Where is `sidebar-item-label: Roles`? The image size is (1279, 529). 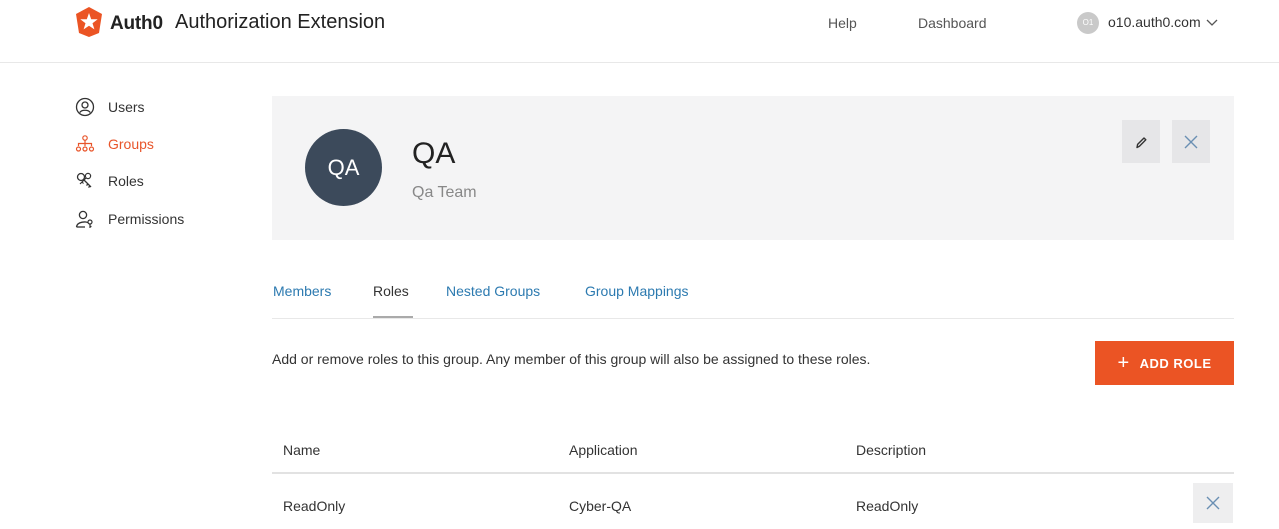 sidebar-item-label: Roles is located at coordinates (126, 181).